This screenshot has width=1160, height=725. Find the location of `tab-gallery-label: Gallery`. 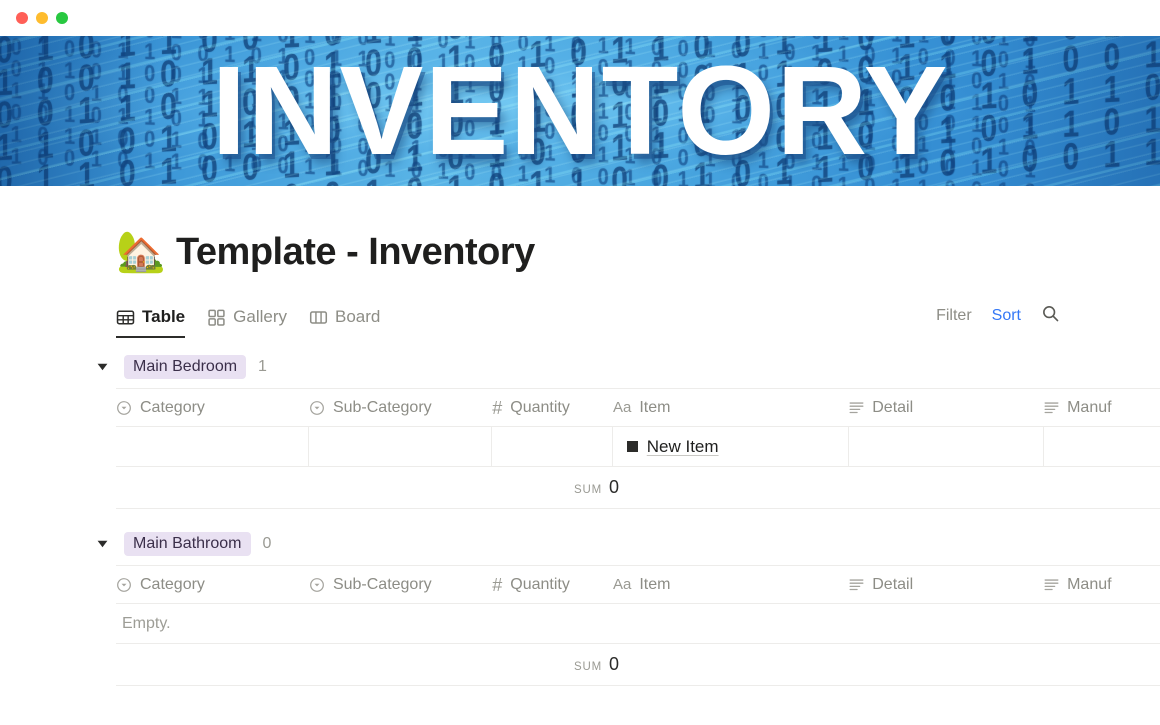

tab-gallery-label: Gallery is located at coordinates (260, 316).